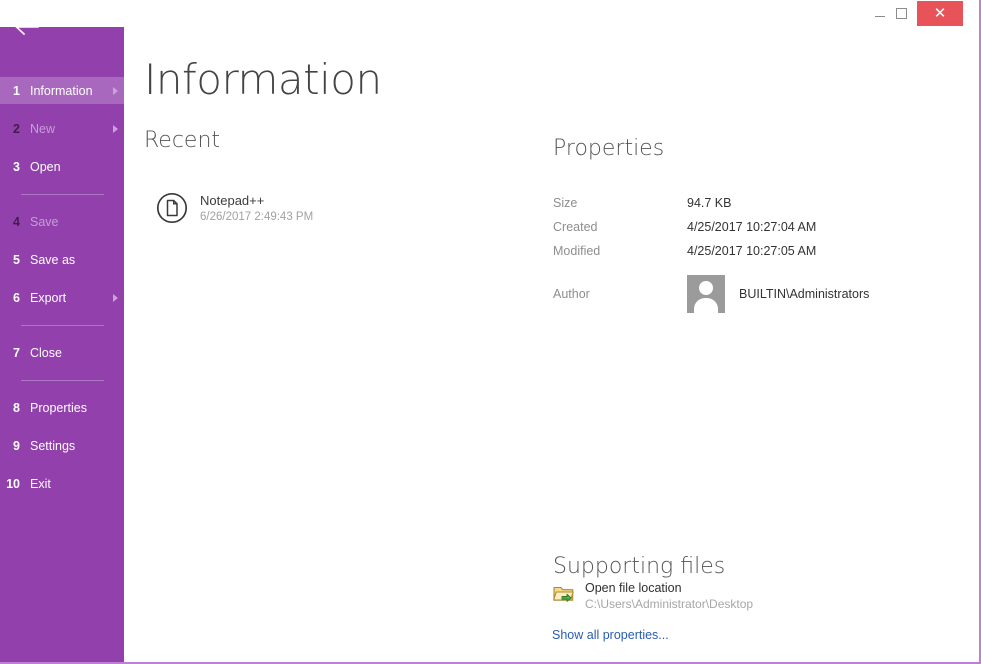 This screenshot has width=981, height=664. Describe the element at coordinates (16, 128) in the screenshot. I see `sidebar-item-number: 2` at that location.